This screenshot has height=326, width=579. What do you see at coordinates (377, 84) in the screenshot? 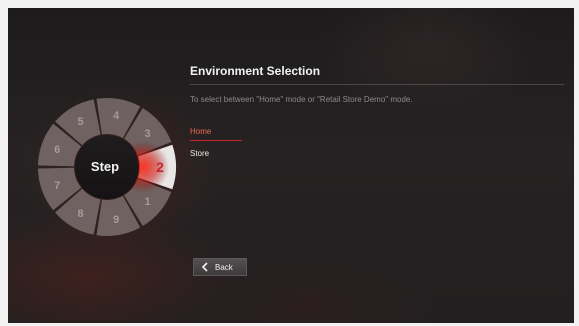
I see `title-divider` at bounding box center [377, 84].